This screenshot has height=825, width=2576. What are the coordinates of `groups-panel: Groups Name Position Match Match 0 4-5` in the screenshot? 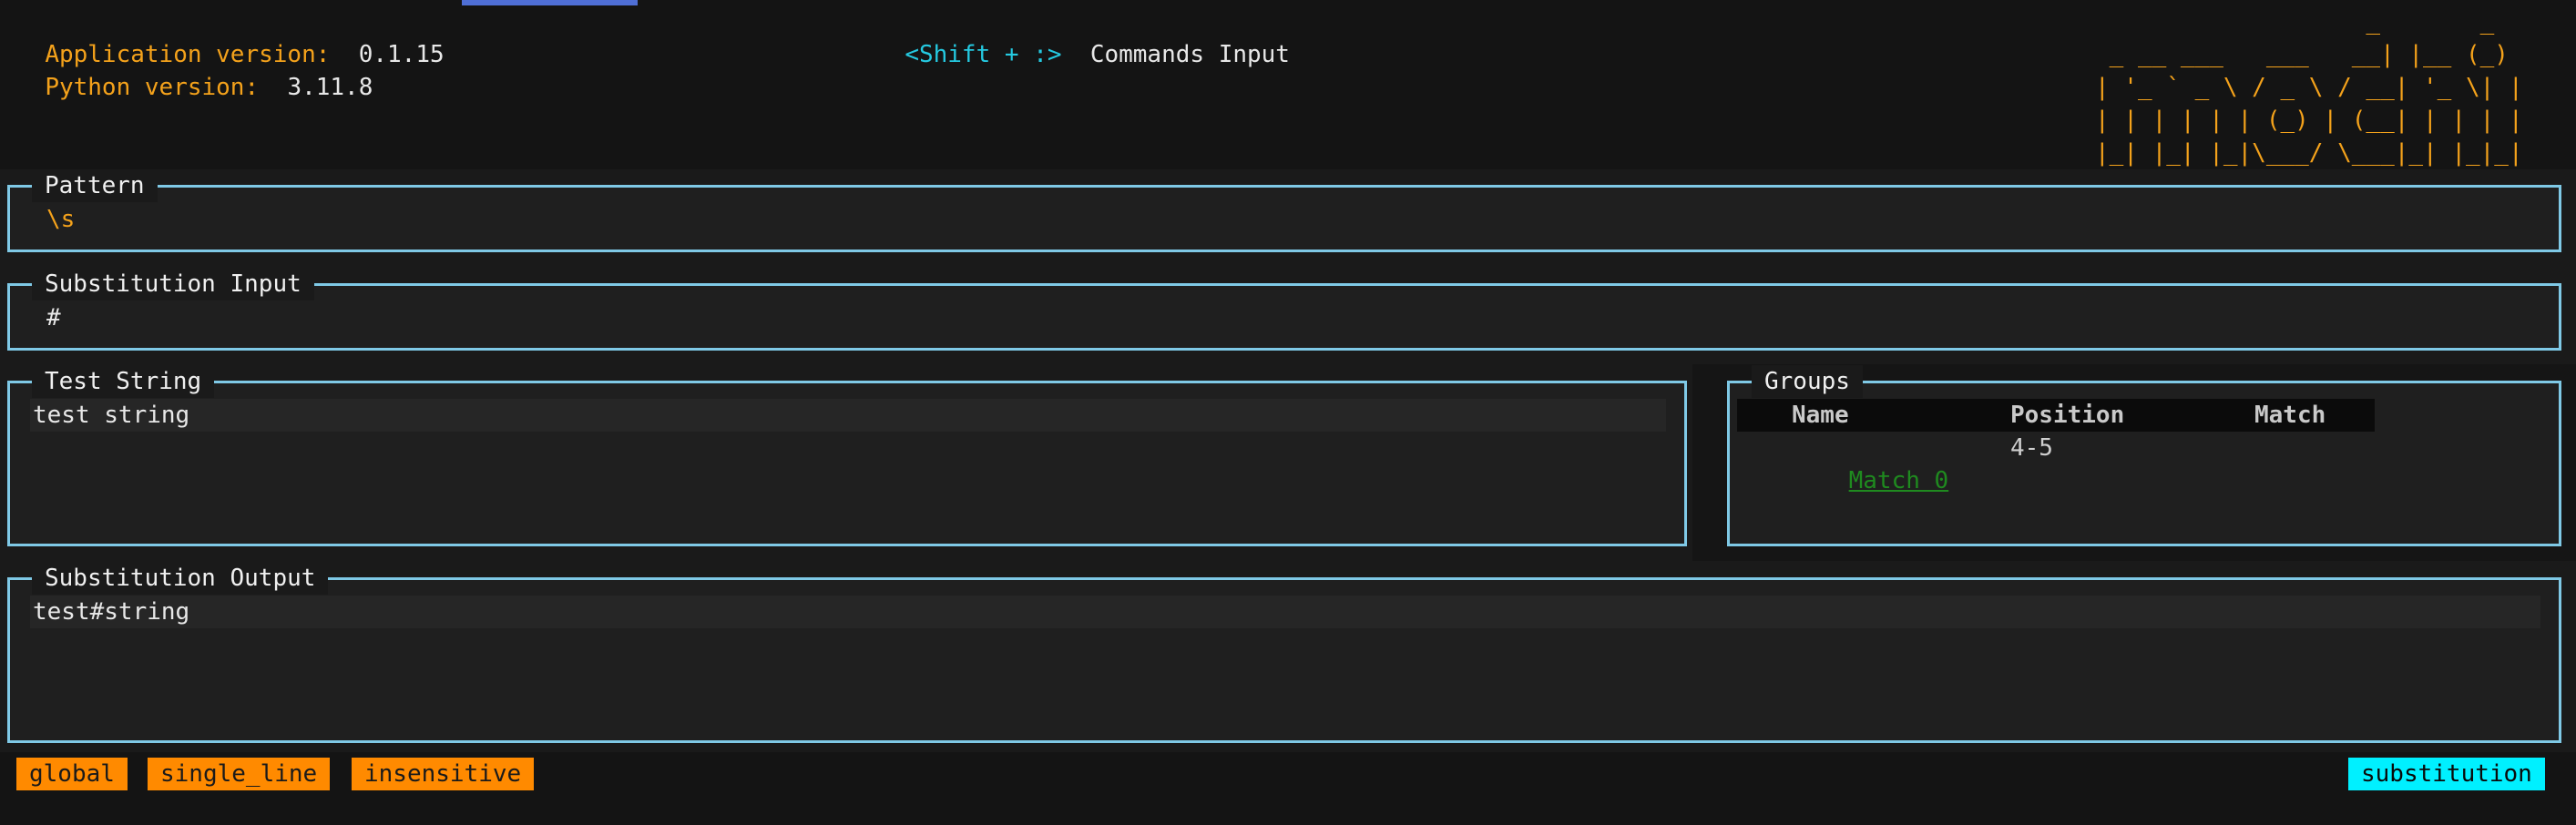 It's located at (2144, 455).